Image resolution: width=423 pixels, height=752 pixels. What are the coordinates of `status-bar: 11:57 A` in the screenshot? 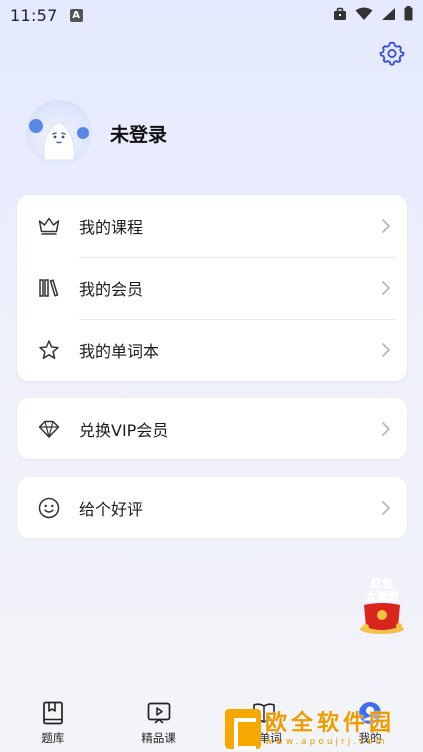 It's located at (211, 15).